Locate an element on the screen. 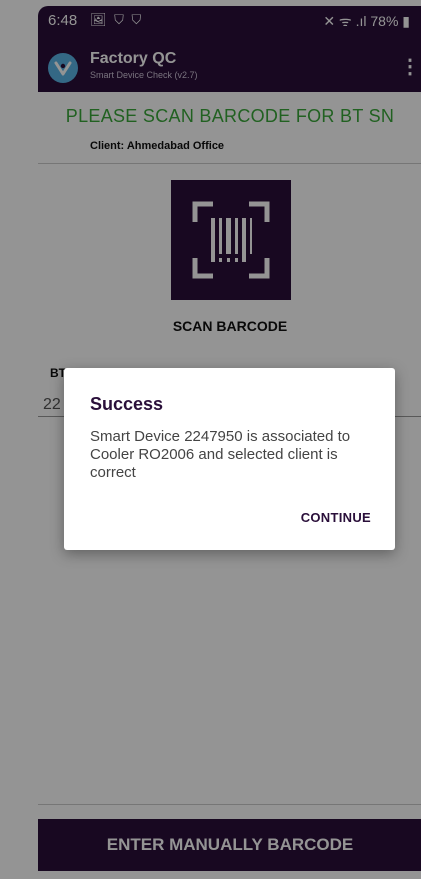 The height and width of the screenshot is (879, 421). continue-button: CONTINUE is located at coordinates (336, 517).